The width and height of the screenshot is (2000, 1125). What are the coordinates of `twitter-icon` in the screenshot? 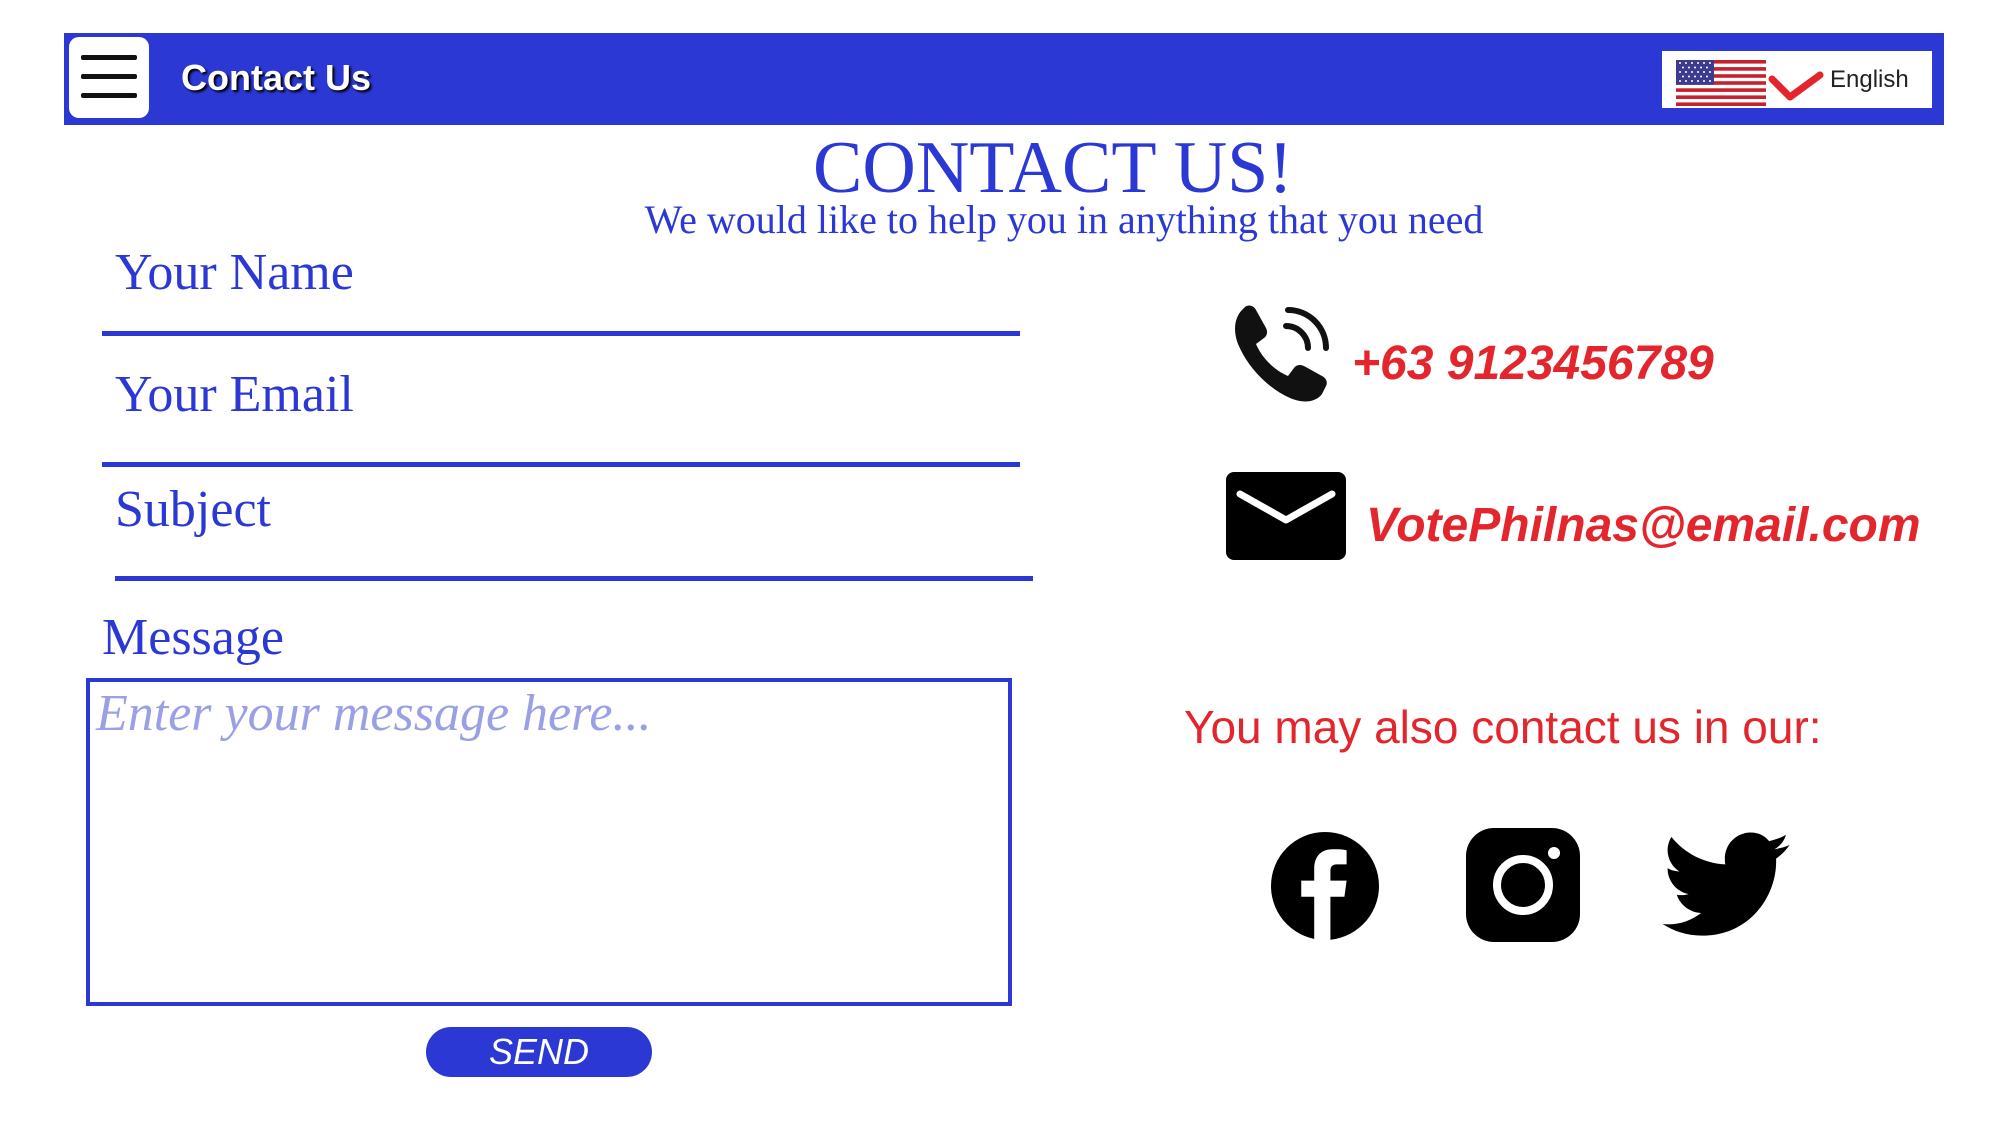 It's located at (1727, 886).